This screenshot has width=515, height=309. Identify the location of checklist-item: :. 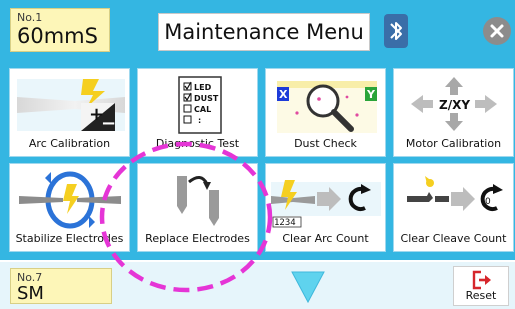
(199, 120).